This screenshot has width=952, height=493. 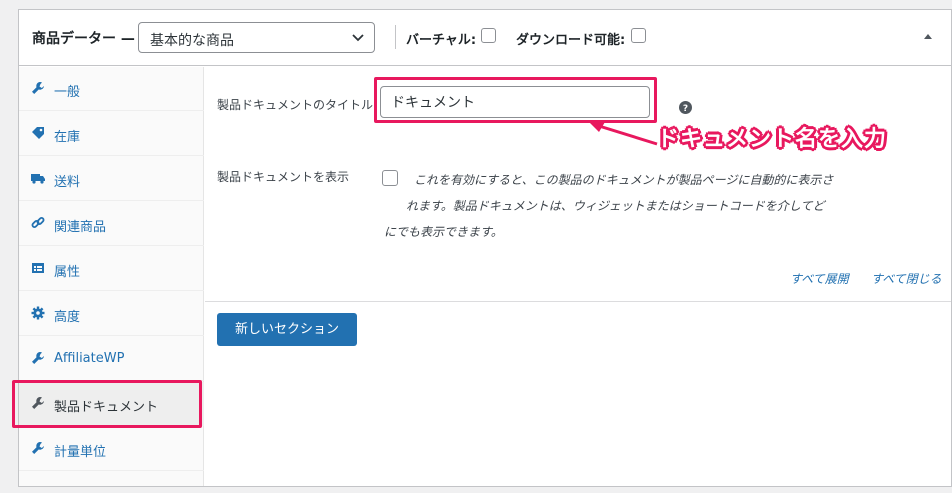 What do you see at coordinates (192, 41) in the screenshot?
I see `product-type-value: 基本的な商品` at bounding box center [192, 41].